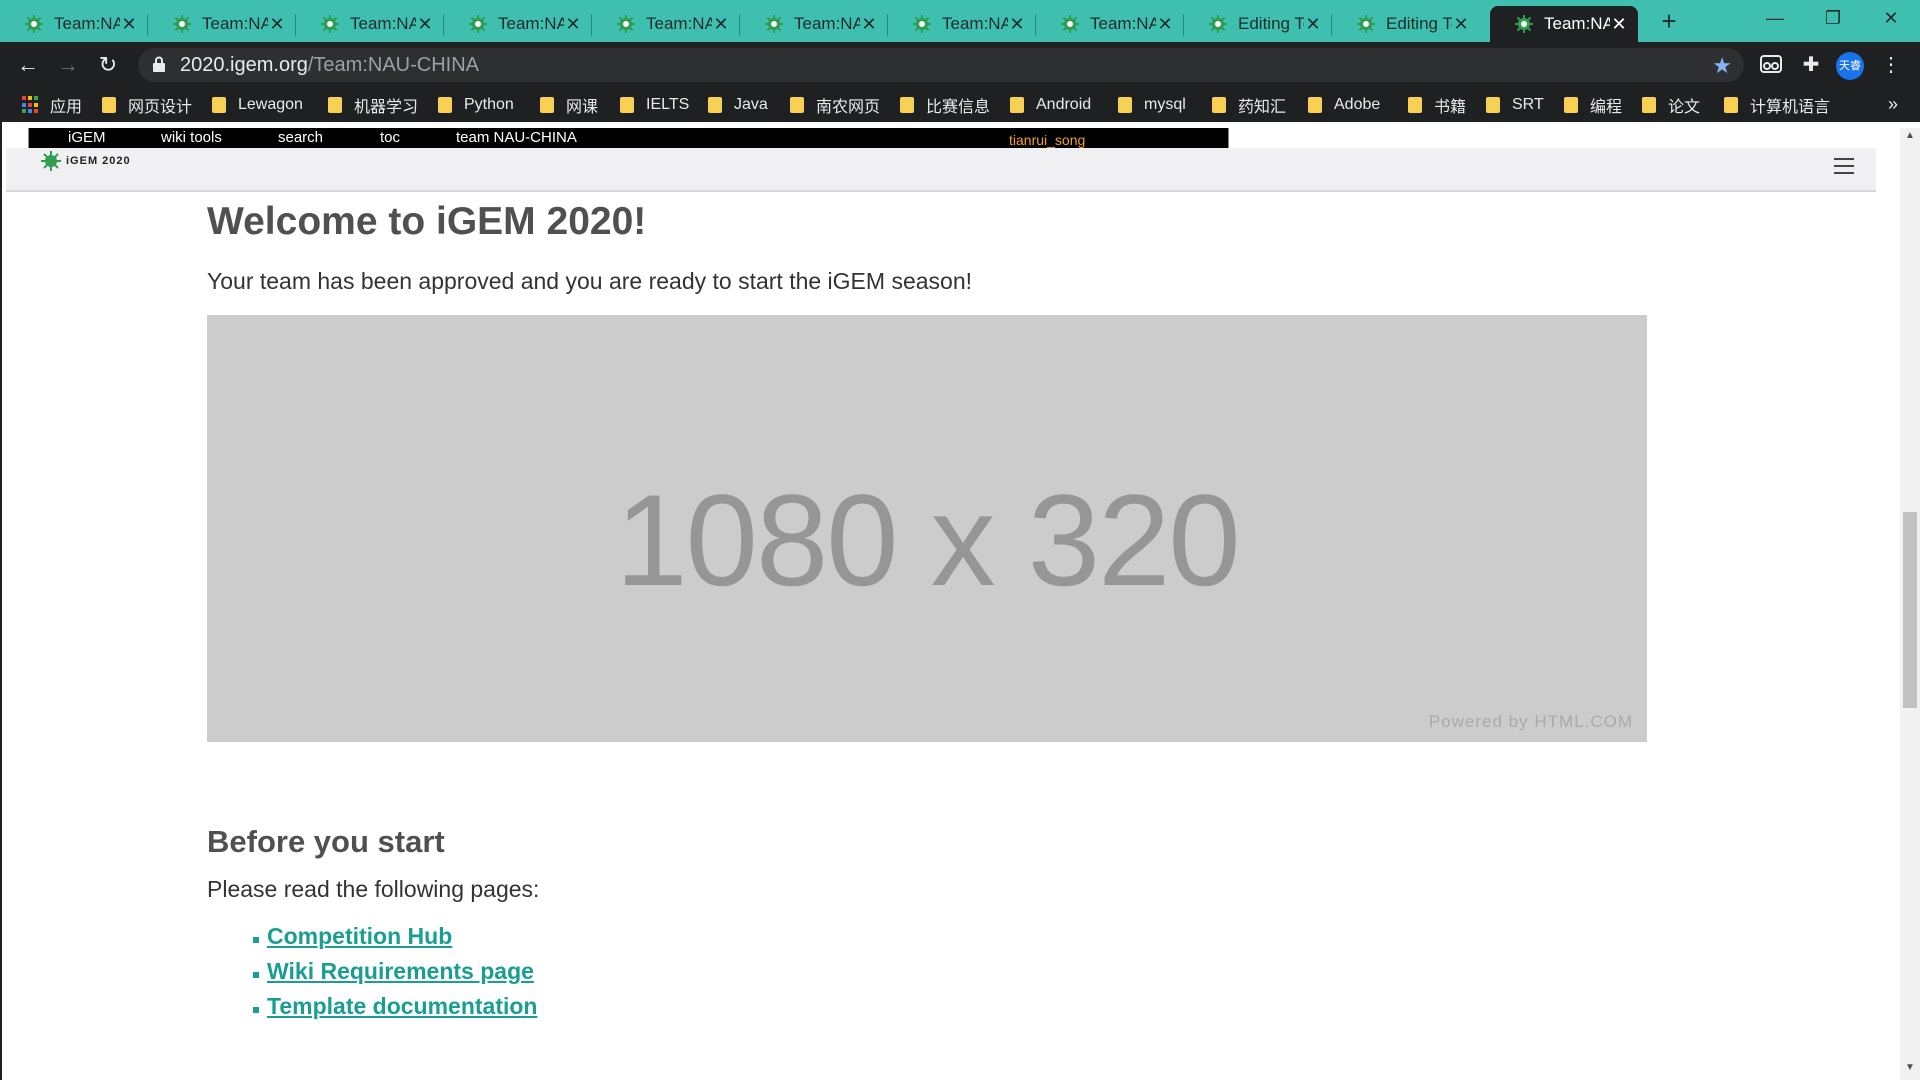  What do you see at coordinates (751, 104) in the screenshot?
I see `bookmark-label: Java` at bounding box center [751, 104].